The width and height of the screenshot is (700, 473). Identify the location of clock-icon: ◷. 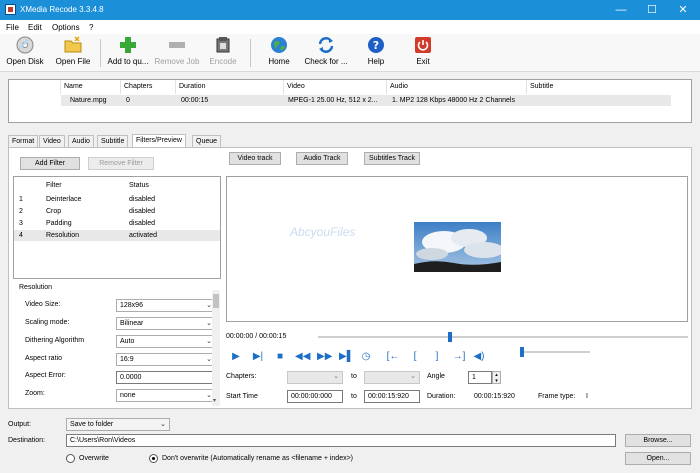
(366, 357).